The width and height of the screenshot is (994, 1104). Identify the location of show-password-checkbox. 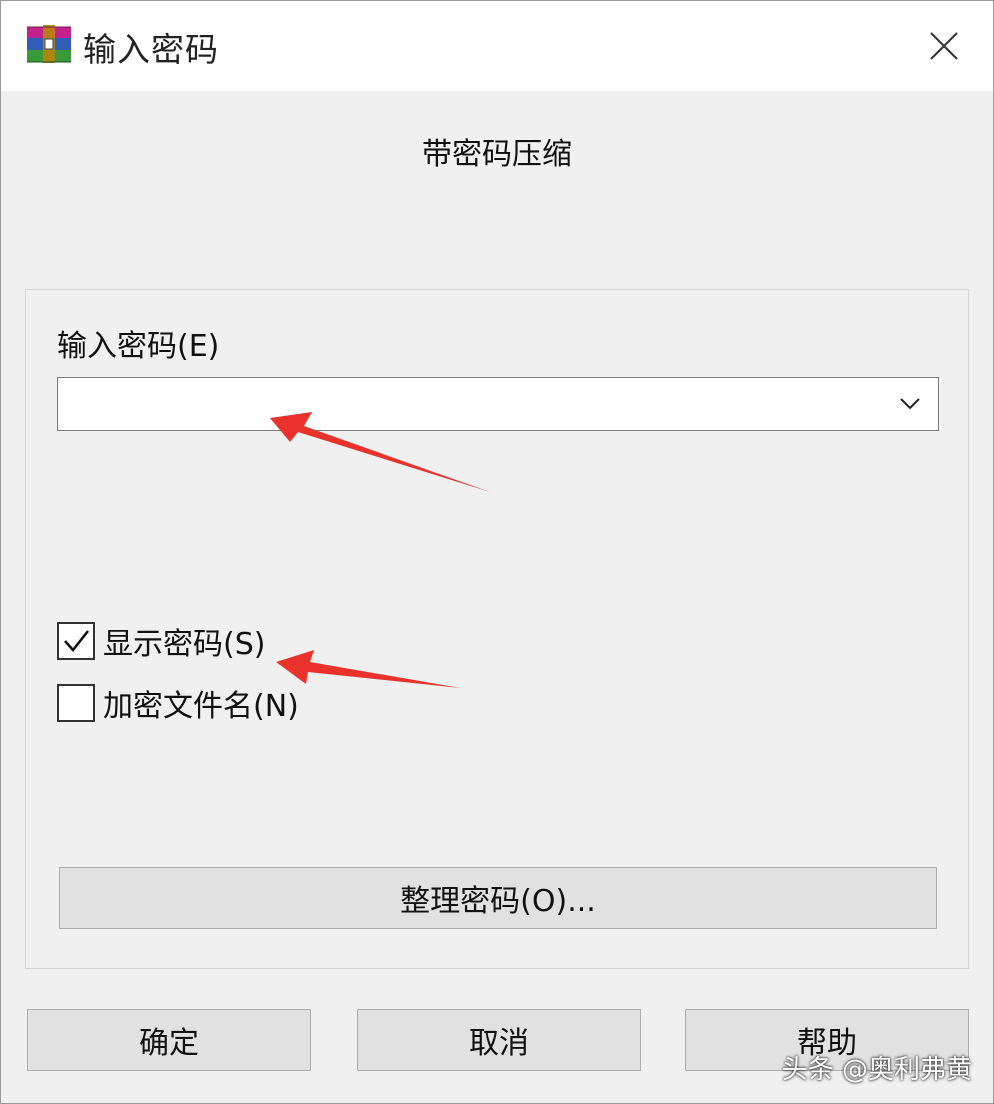
(76, 641).